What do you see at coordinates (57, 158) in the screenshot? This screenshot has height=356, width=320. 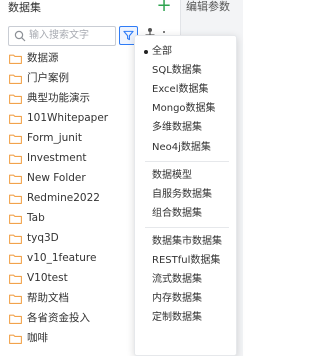 I see `list-item-label: Investment` at bounding box center [57, 158].